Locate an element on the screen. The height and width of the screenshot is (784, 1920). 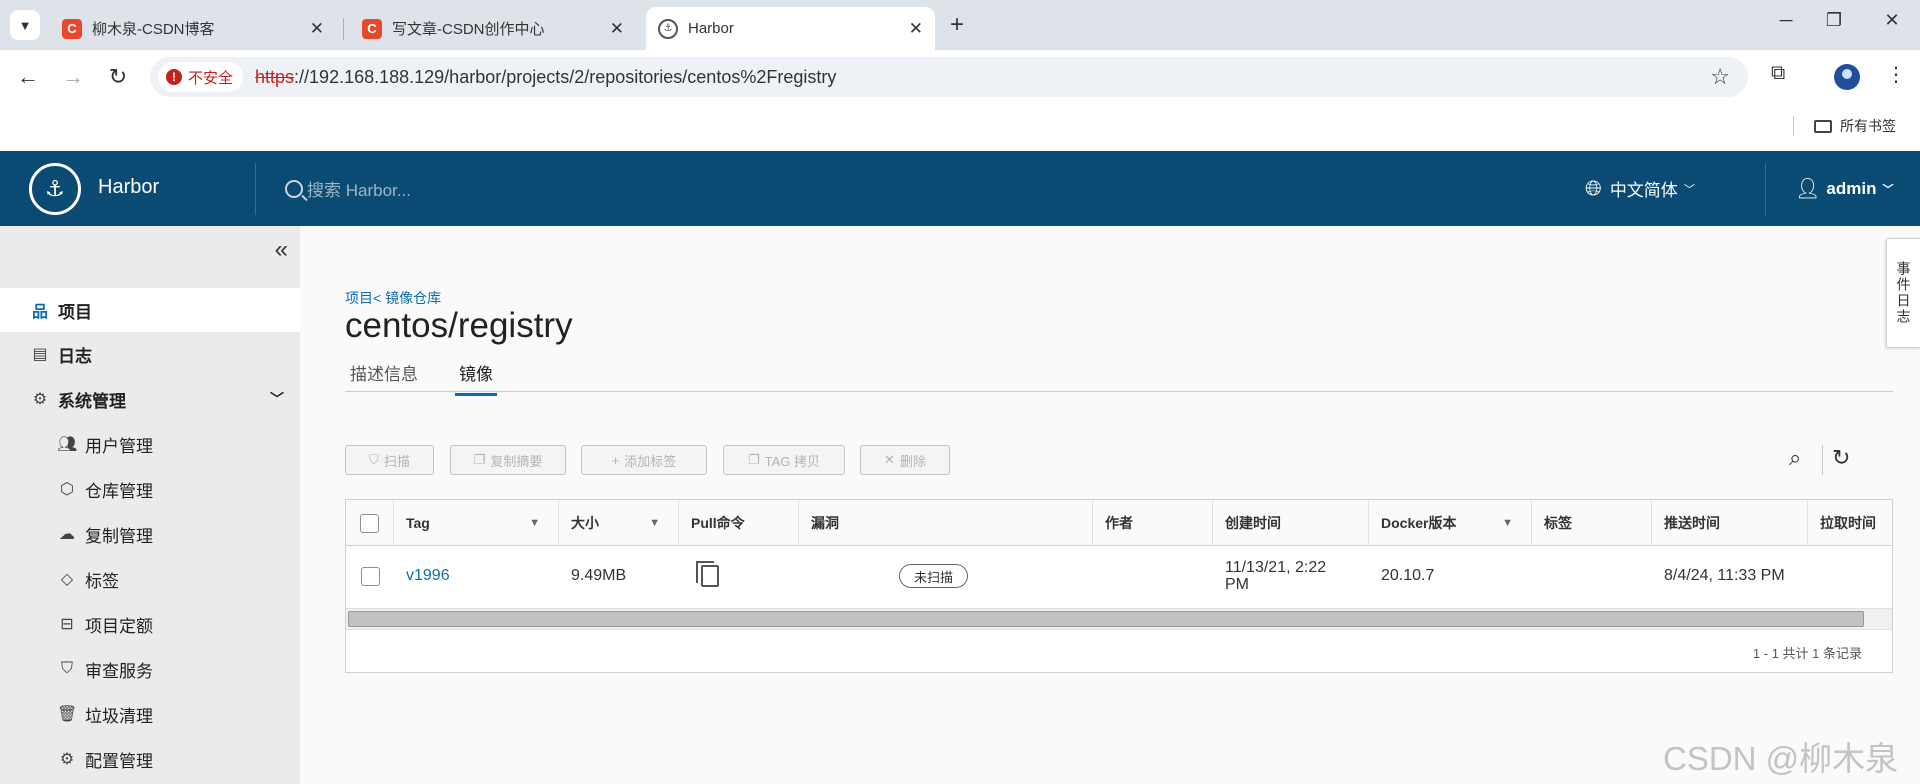
back-icon: ← is located at coordinates (28, 77).